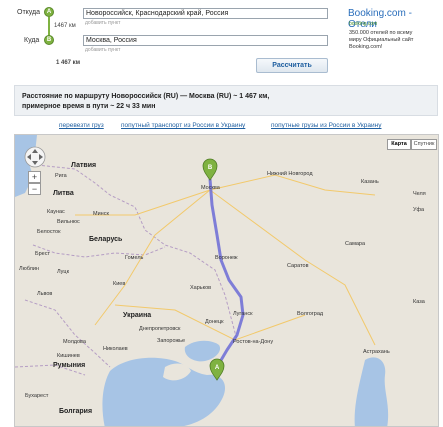  Describe the element at coordinates (63, 193) in the screenshot. I see `label-lithuania: Литва` at that location.